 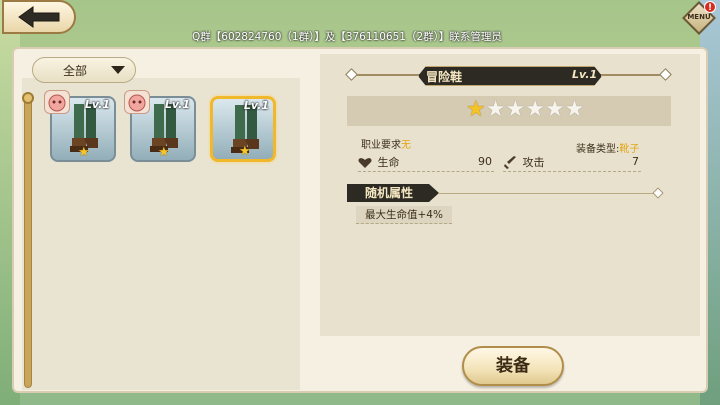 I want to click on stat-hp: 生命 90, so click(x=426, y=163).